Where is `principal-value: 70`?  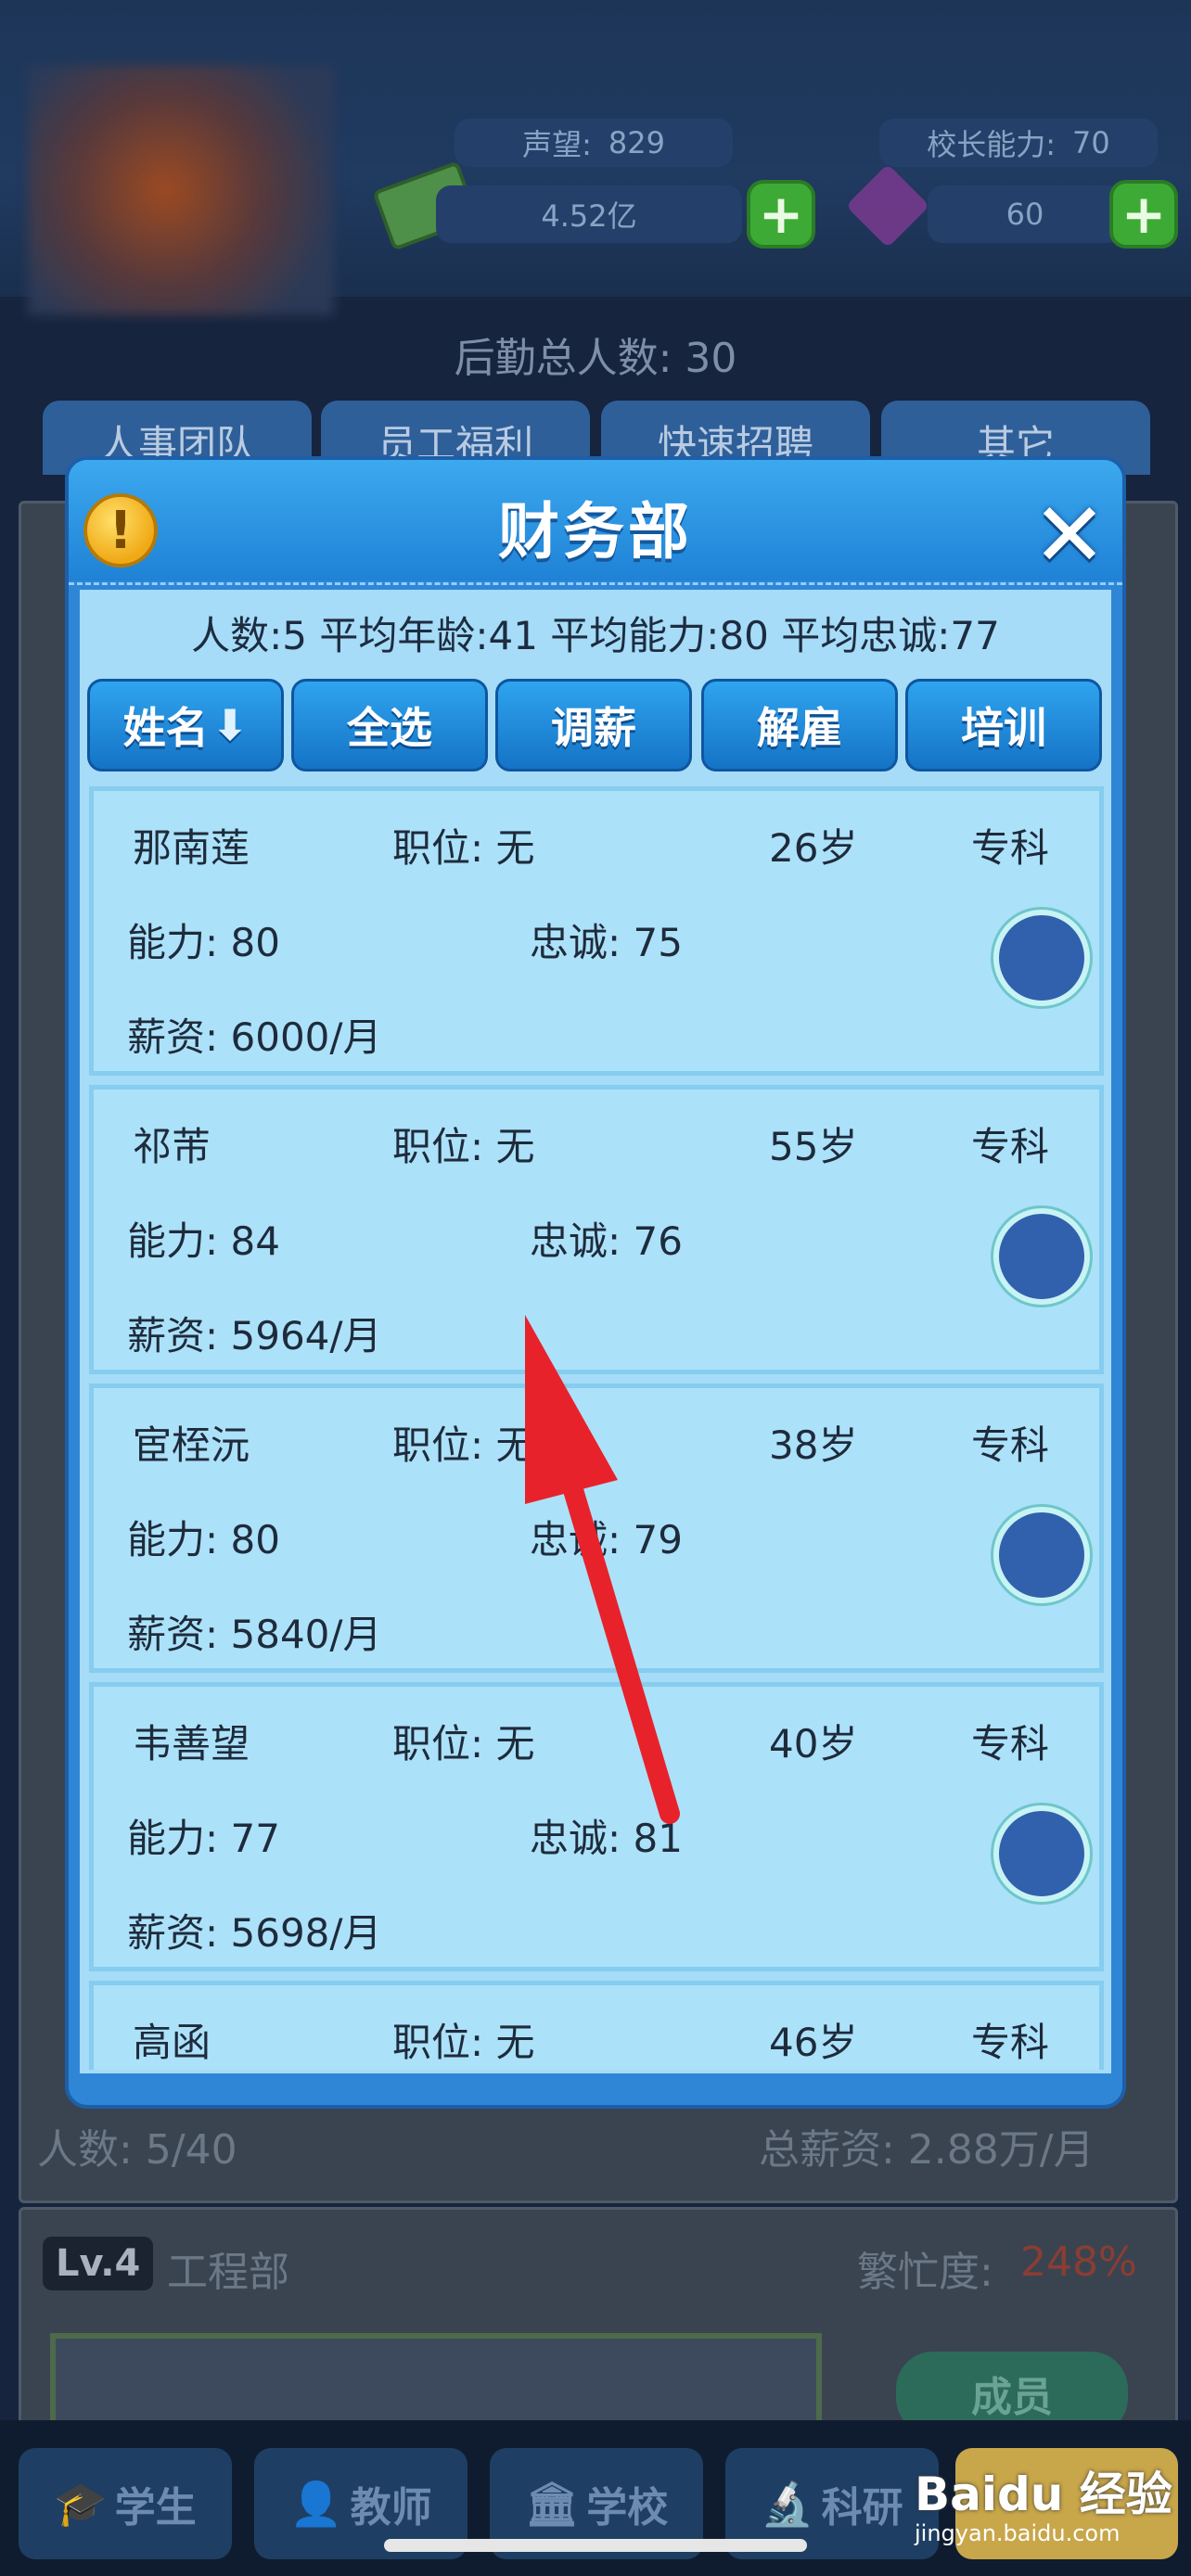 principal-value: 70 is located at coordinates (1091, 142).